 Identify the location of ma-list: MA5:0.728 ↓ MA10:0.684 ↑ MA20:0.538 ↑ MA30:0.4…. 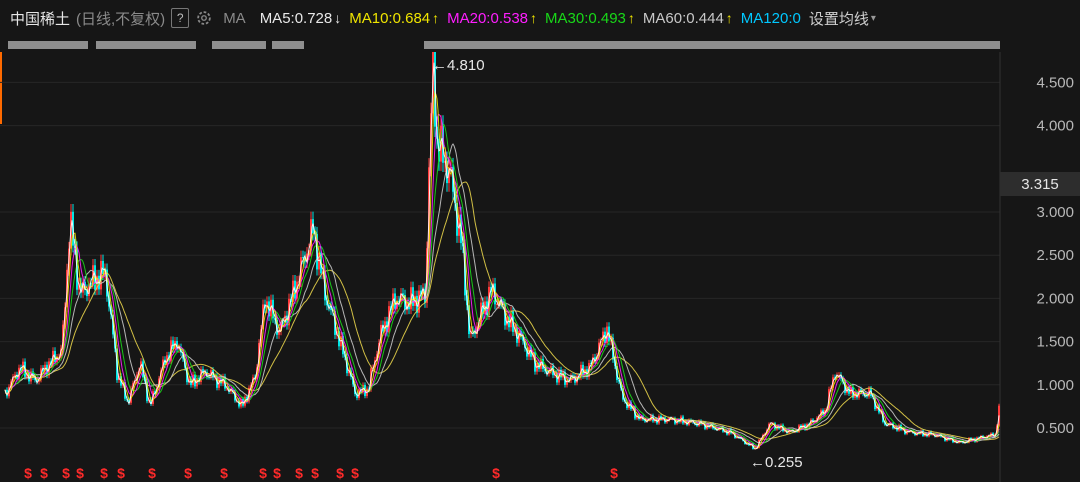
(526, 18).